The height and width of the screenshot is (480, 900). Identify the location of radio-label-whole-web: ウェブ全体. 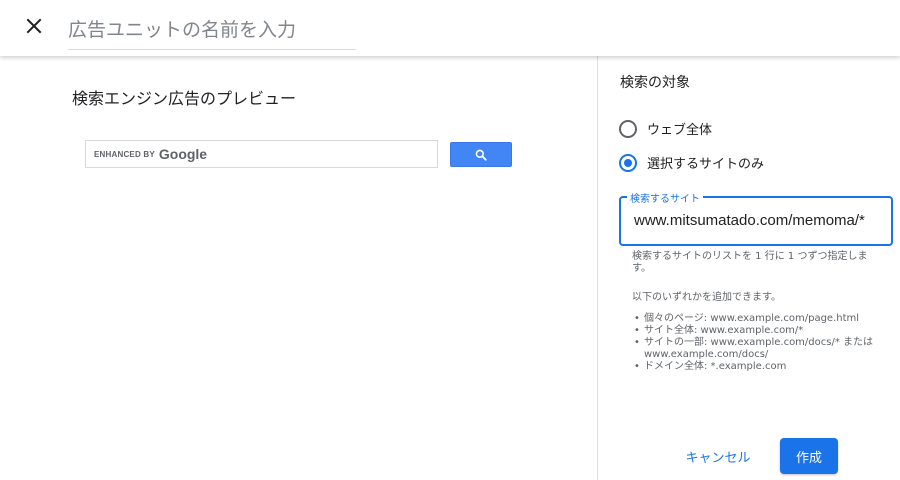
(680, 130).